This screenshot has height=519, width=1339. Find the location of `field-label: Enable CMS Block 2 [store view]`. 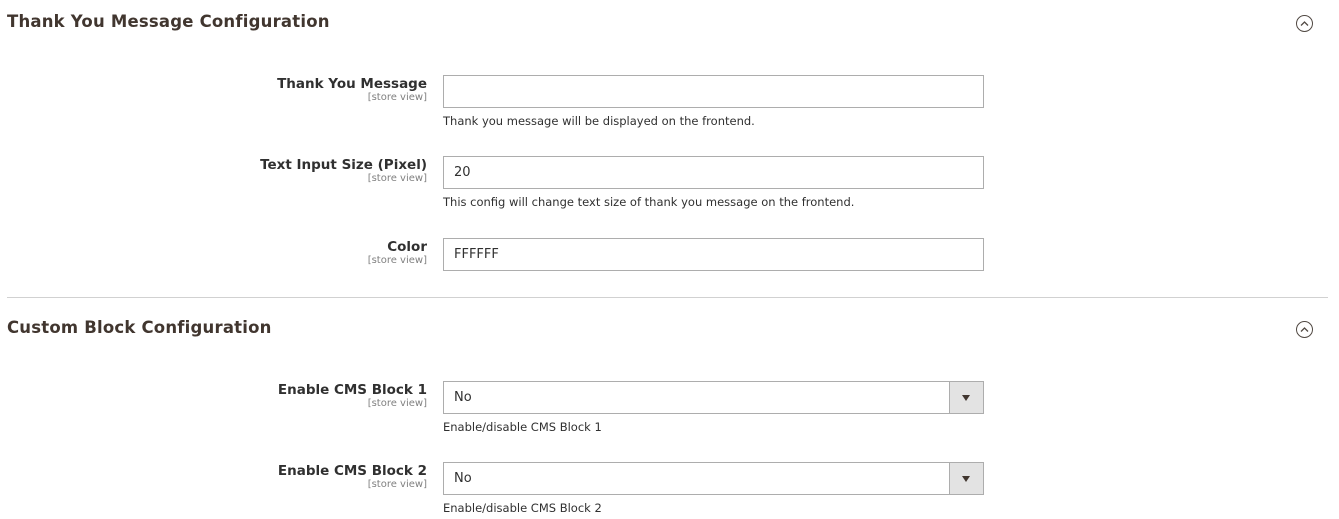

field-label: Enable CMS Block 2 [store view] is located at coordinates (352, 477).